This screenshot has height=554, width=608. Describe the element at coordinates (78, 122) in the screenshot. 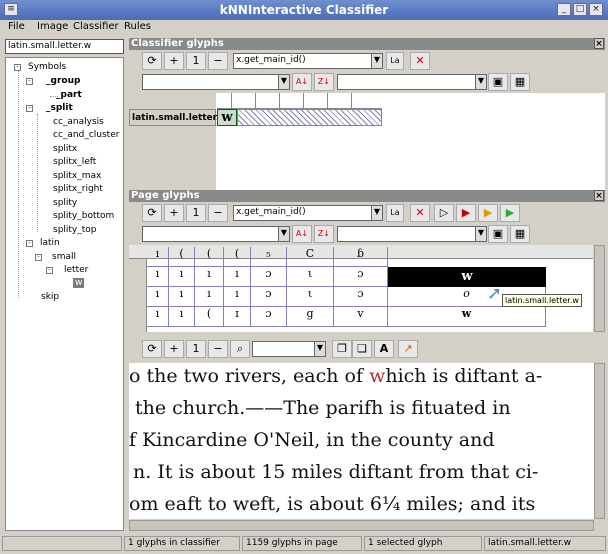

I see `tree-split-item: cc_analysis` at that location.